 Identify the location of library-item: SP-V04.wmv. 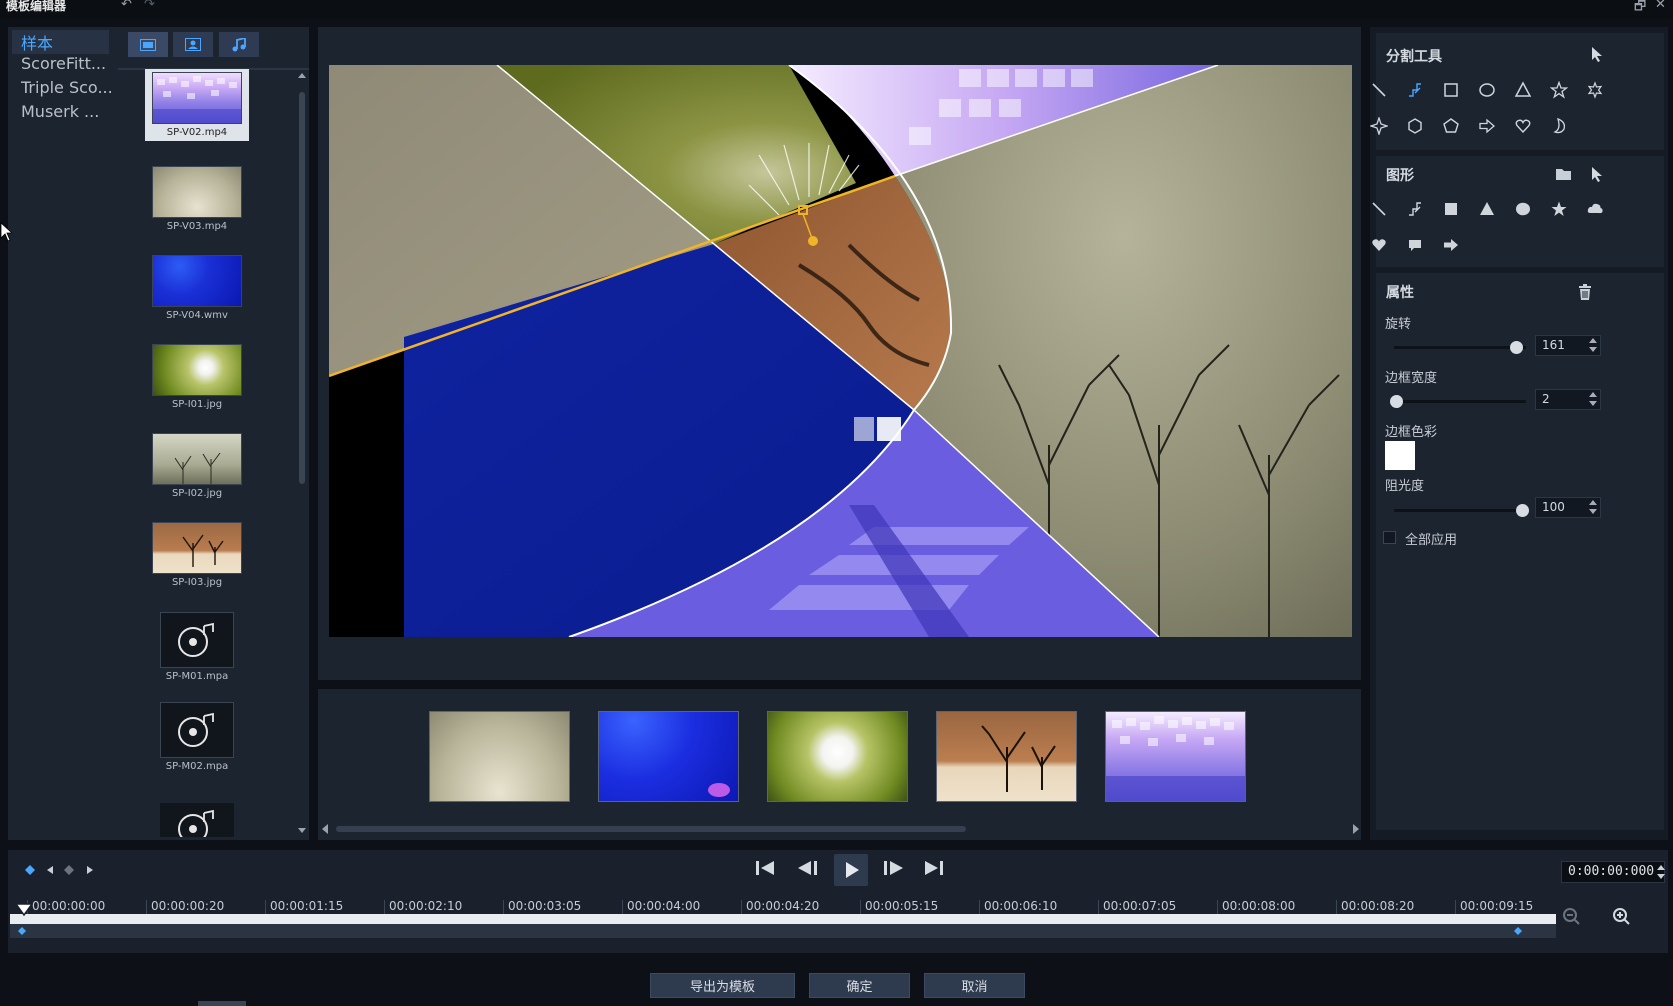
(197, 288).